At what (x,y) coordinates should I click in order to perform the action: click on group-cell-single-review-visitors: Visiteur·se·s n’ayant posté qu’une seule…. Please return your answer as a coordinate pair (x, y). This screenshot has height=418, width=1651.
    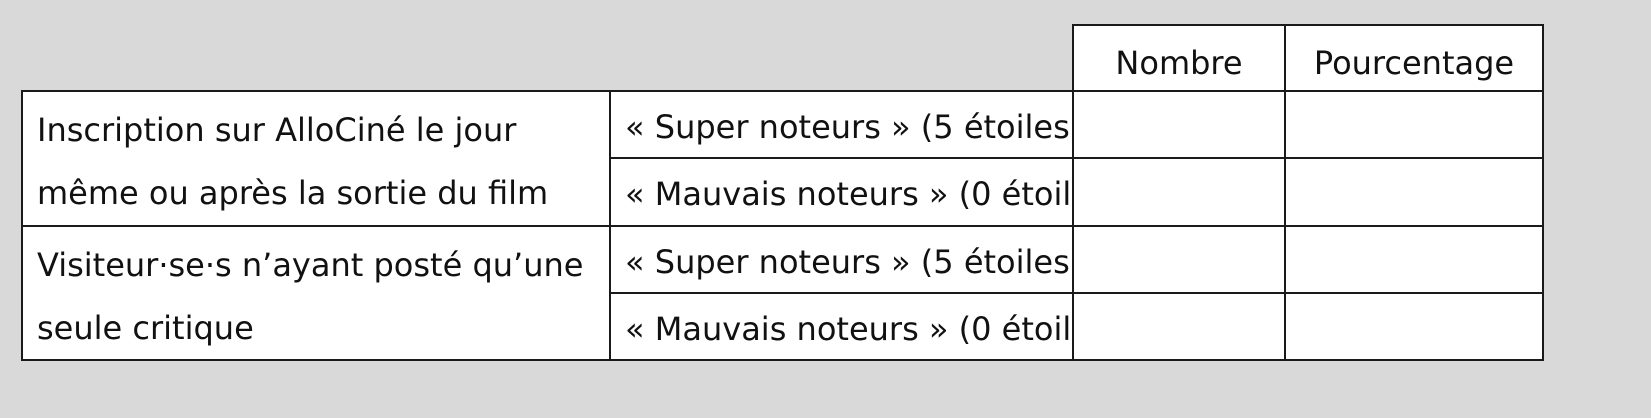
    Looking at the image, I should click on (316, 293).